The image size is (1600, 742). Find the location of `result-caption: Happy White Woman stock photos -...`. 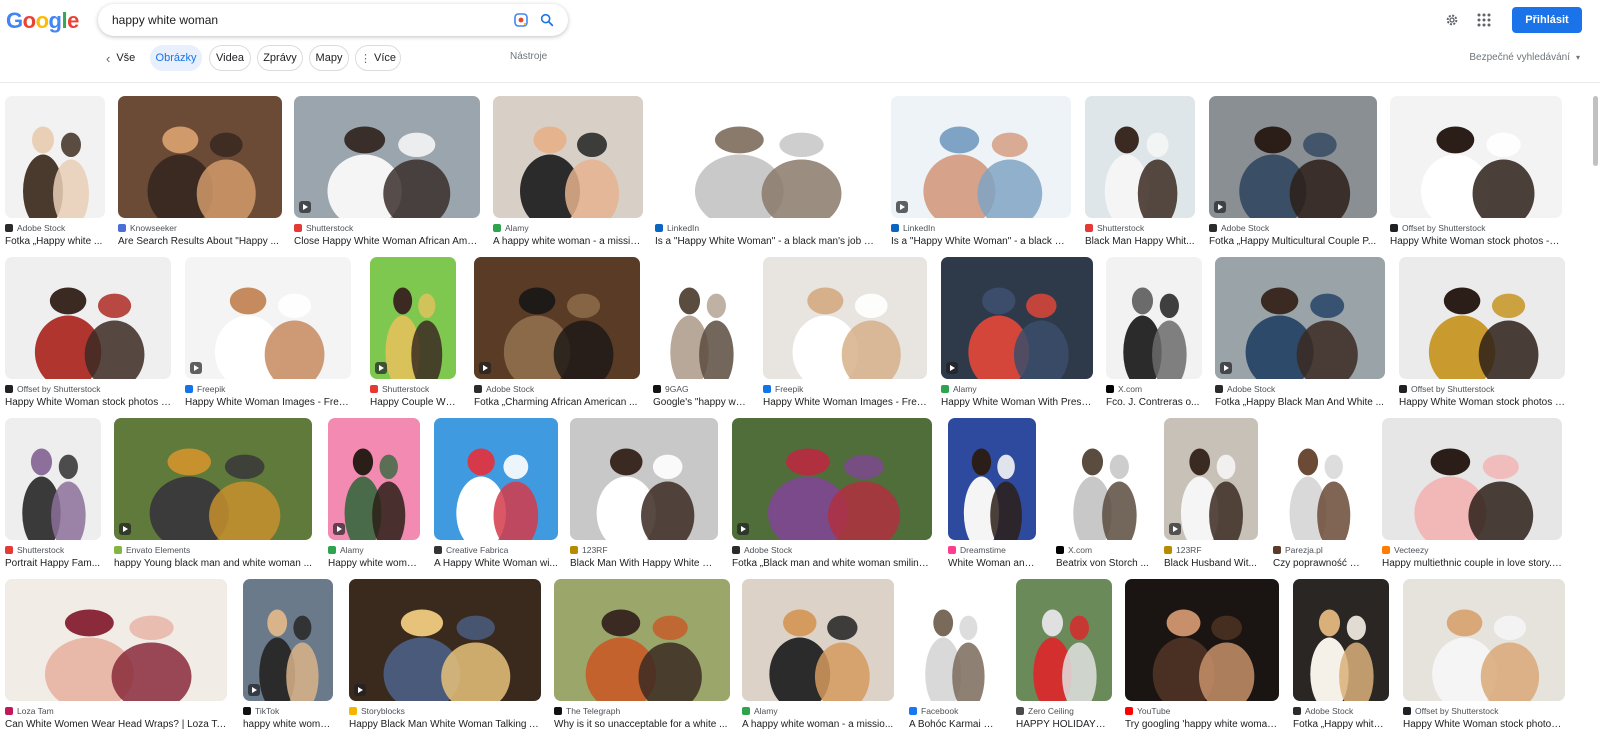

result-caption: Happy White Woman stock photos -... is located at coordinates (1482, 402).